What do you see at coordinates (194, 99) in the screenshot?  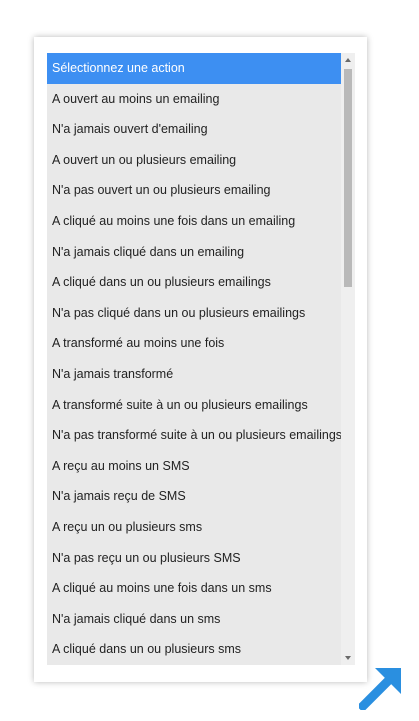 I see `option-item: A ouvert au moins un emailing` at bounding box center [194, 99].